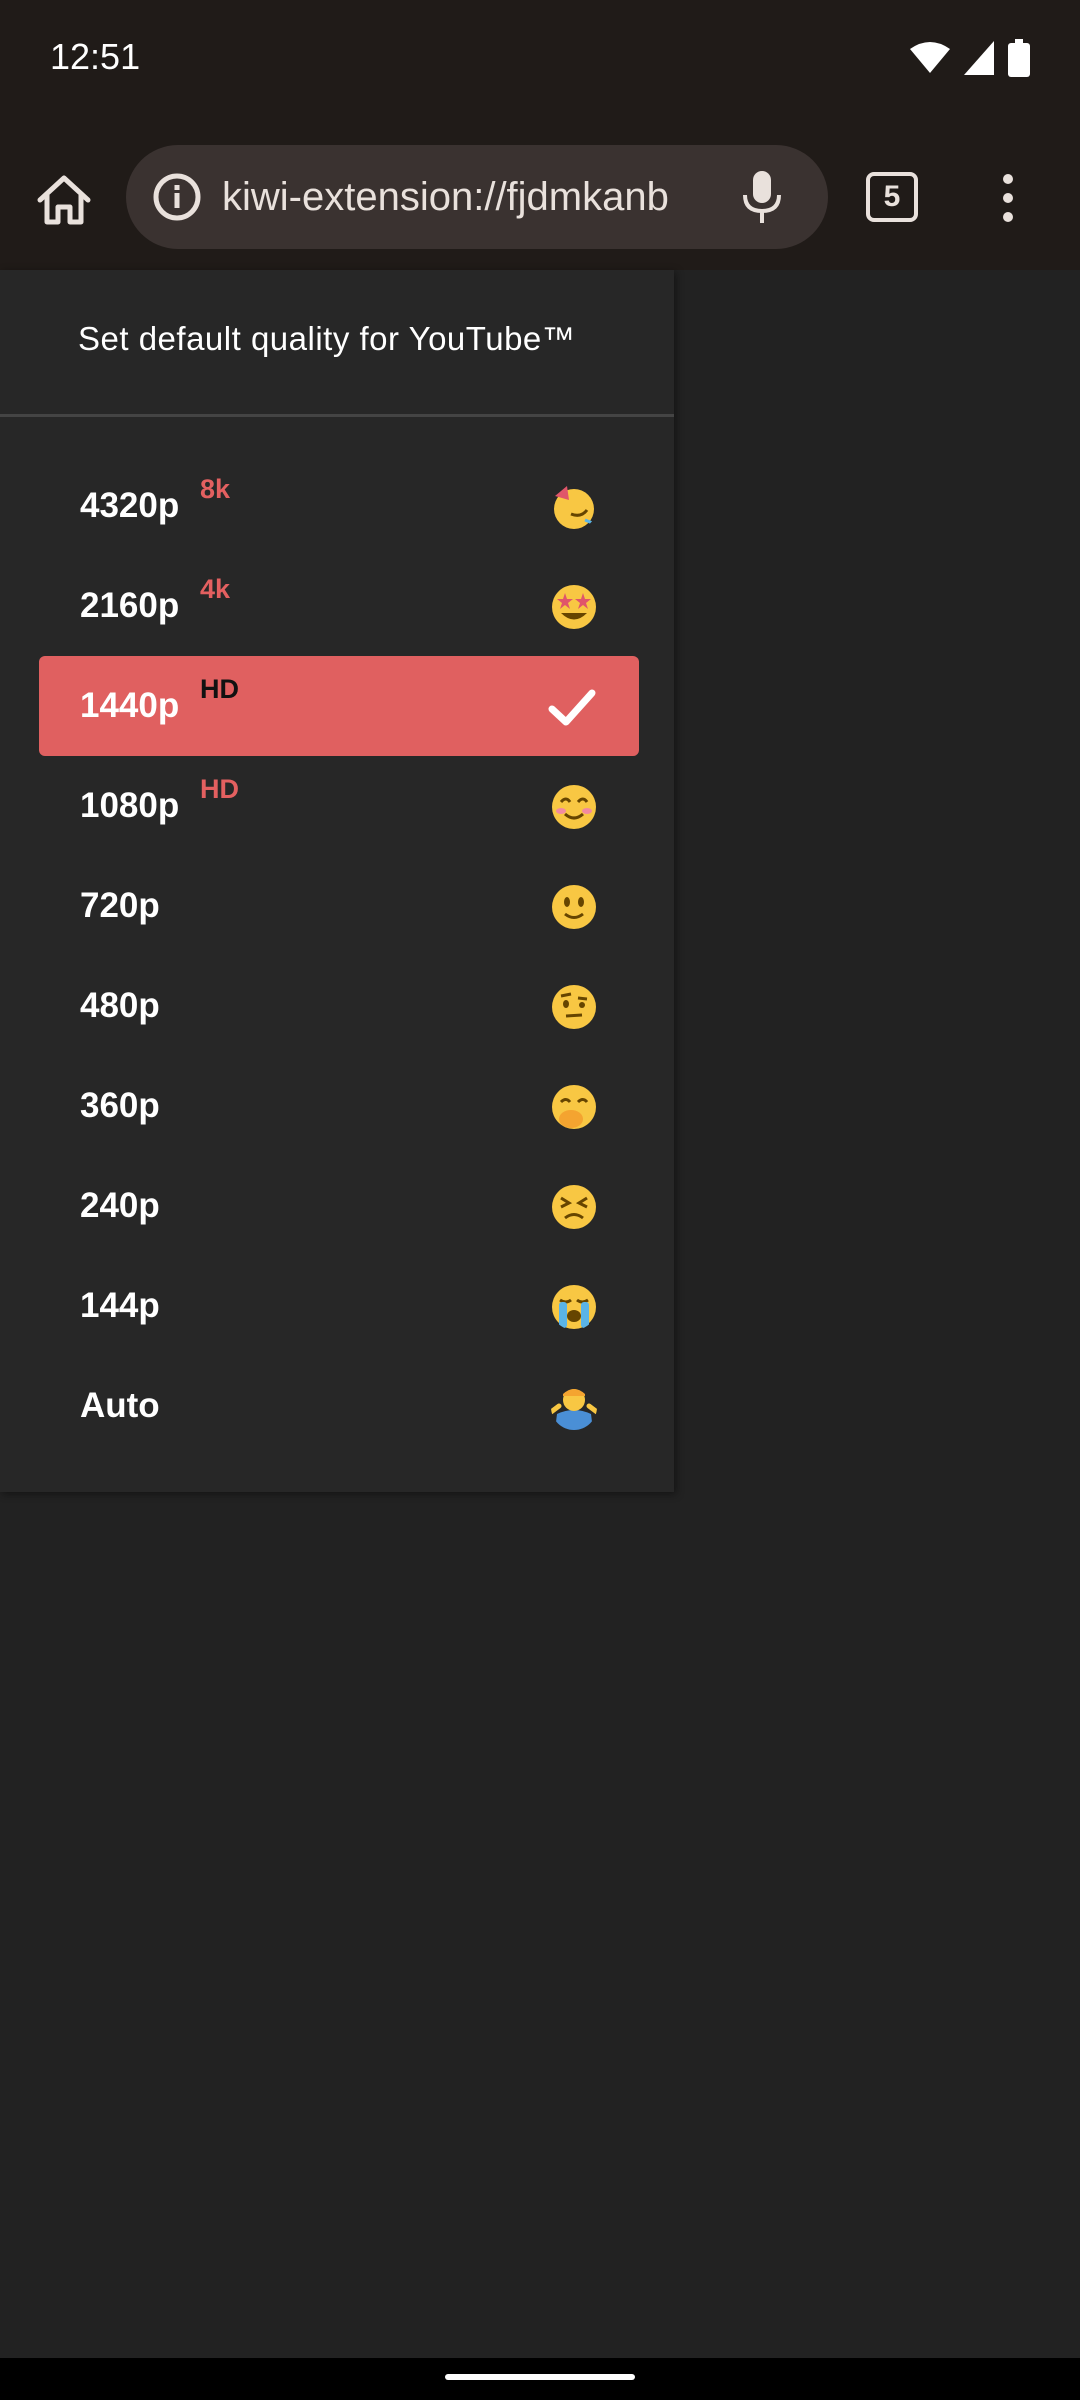 The height and width of the screenshot is (2400, 1080). I want to click on quality-label: 4320p, so click(130, 505).